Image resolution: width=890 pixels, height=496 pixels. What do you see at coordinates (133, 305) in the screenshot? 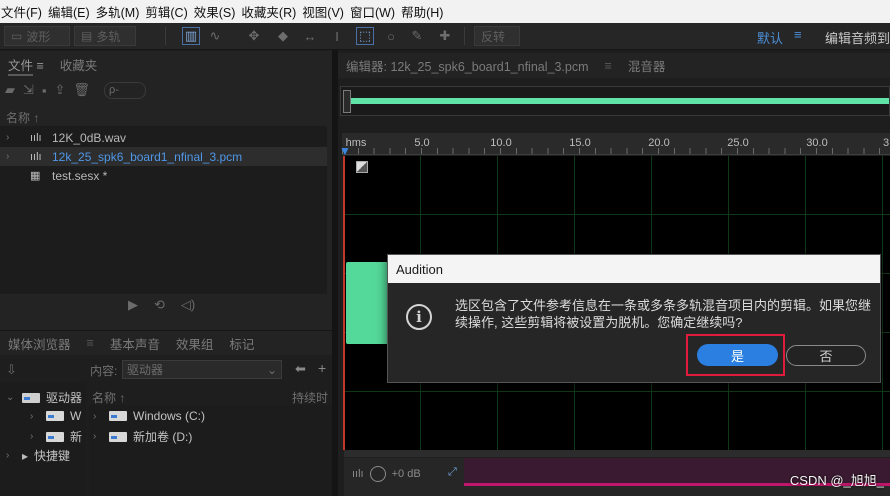
I see `play-icon: ▶` at bounding box center [133, 305].